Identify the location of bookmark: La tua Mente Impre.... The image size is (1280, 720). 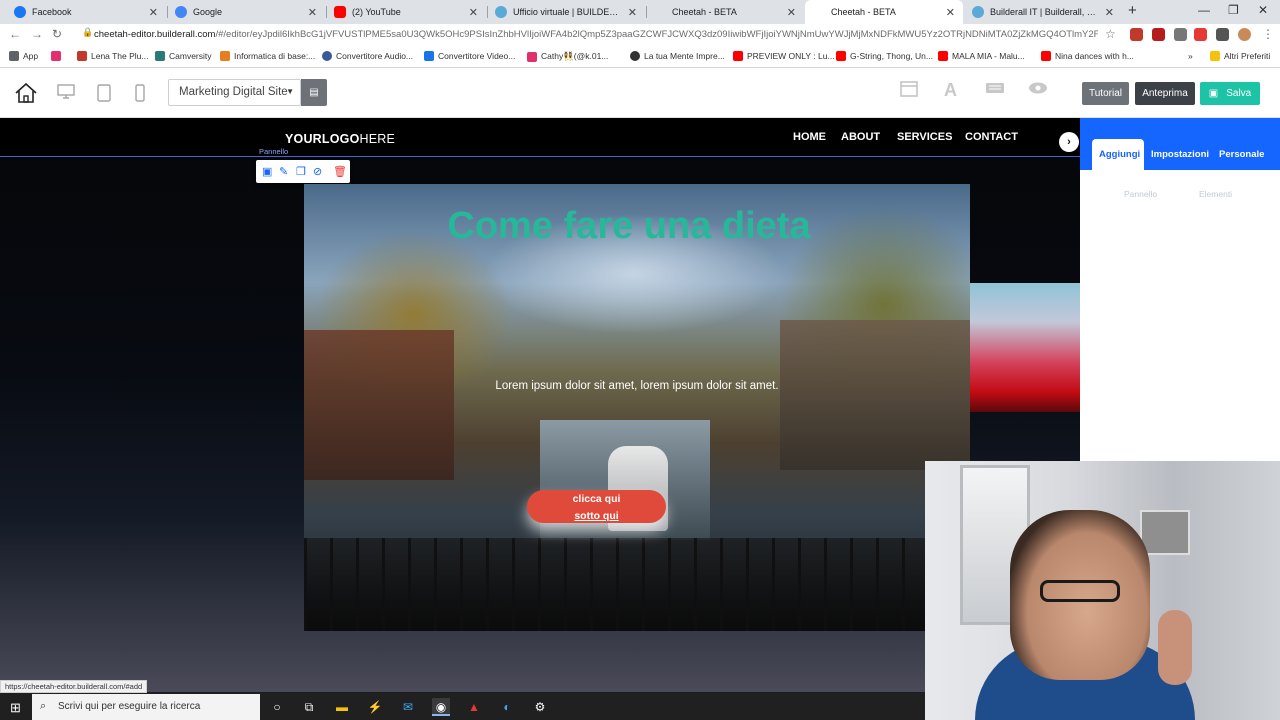
(677, 56).